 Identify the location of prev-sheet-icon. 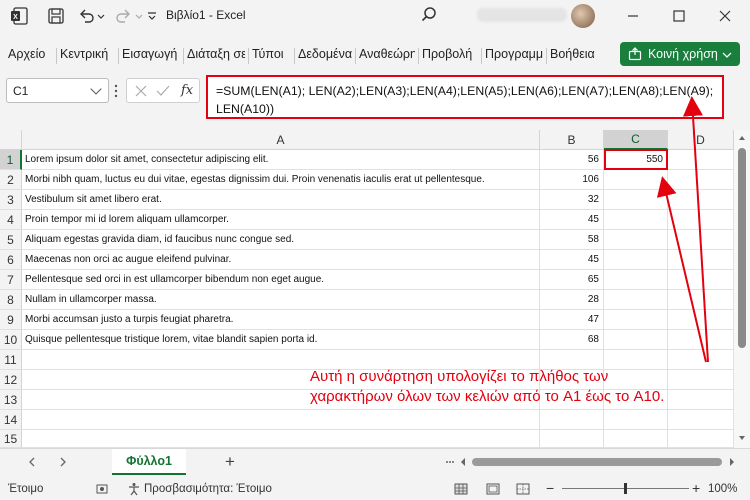
(32, 462).